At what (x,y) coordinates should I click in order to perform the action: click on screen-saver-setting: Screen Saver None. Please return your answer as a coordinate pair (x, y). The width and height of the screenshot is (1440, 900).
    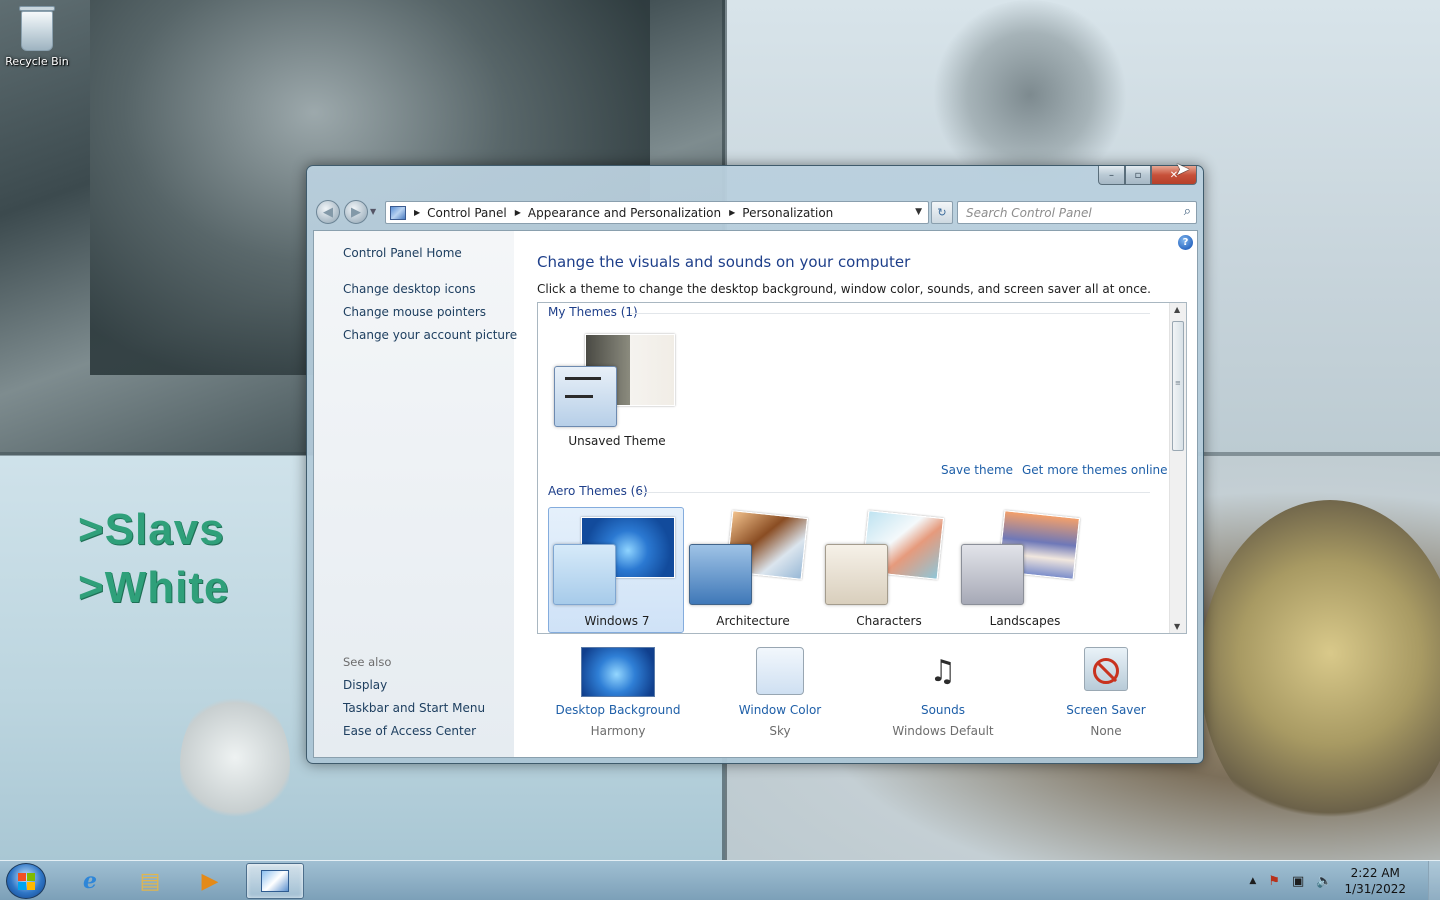
    Looking at the image, I should click on (1106, 692).